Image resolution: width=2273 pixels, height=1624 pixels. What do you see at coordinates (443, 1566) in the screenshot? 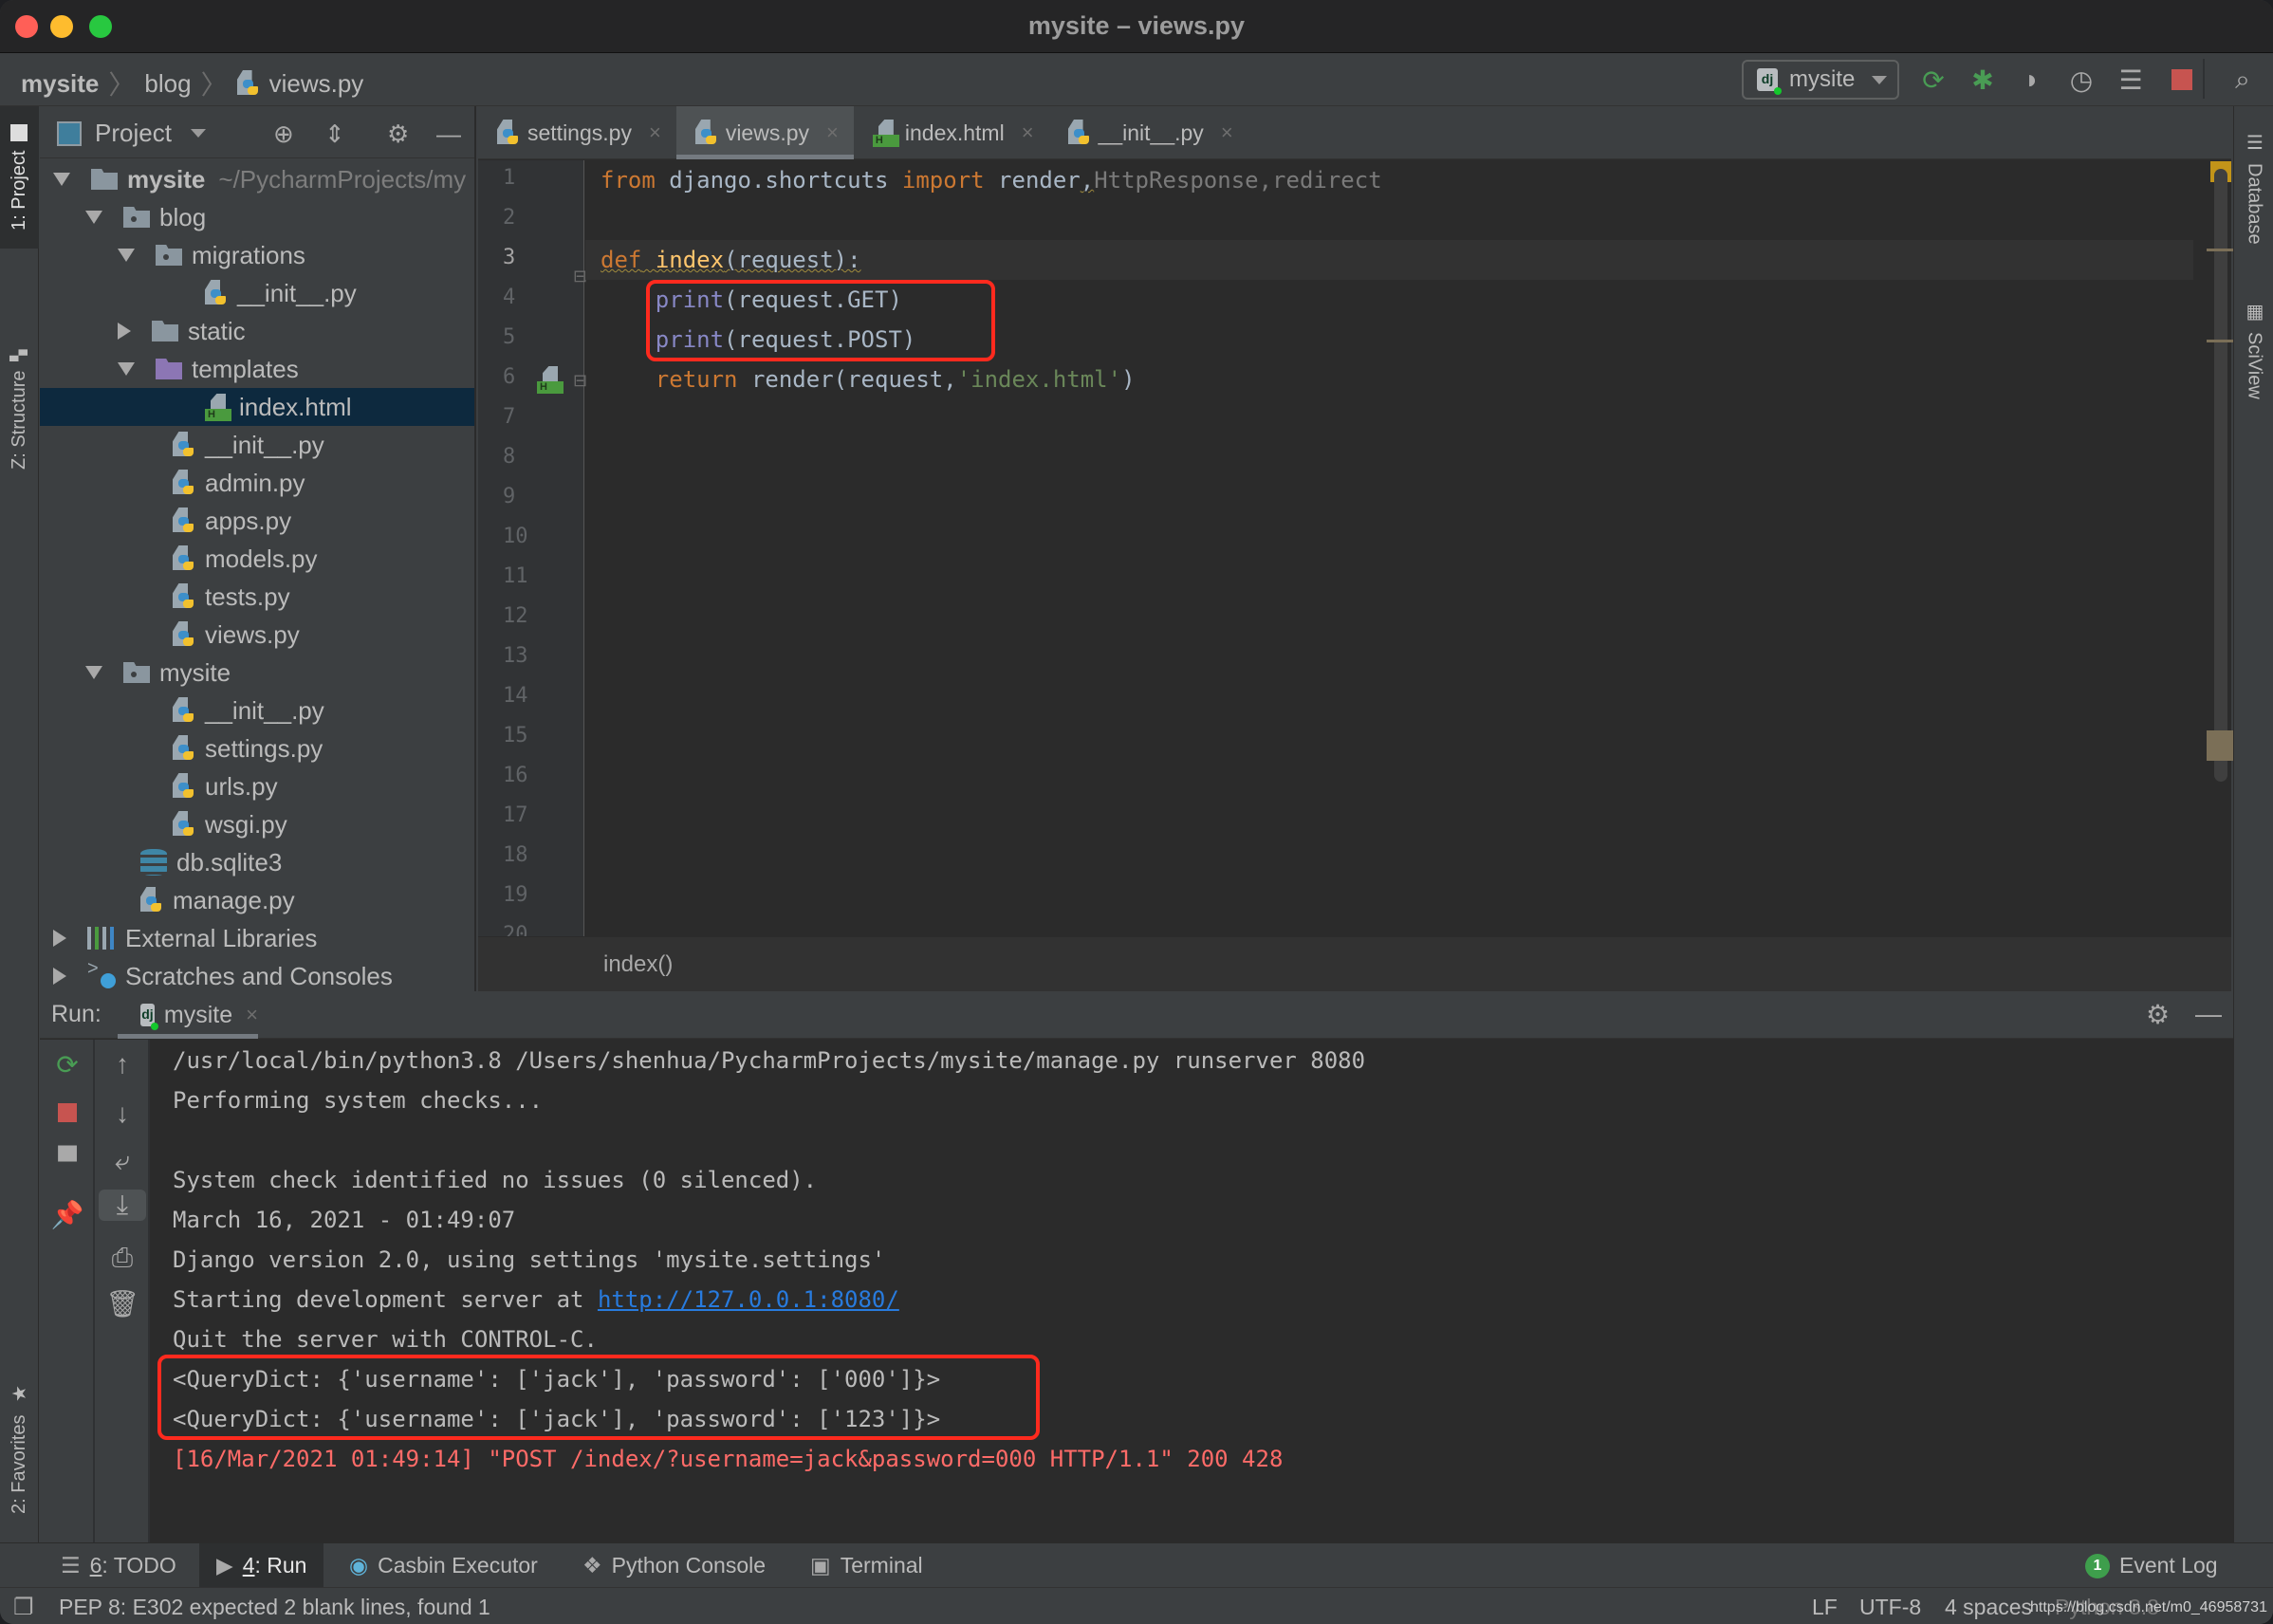
I see `bottom-tab: ◉ Casbin Executor` at bounding box center [443, 1566].